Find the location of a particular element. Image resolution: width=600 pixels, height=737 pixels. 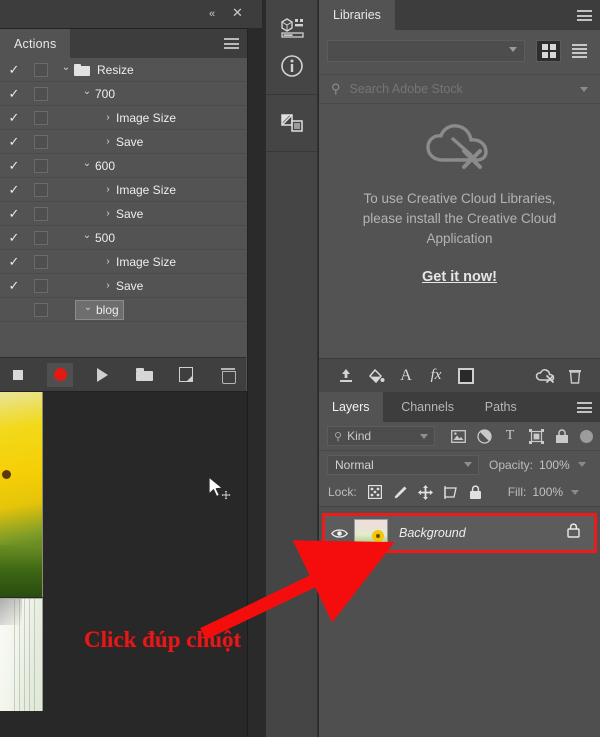

layer-kind-select: ⚲ Kind is located at coordinates (381, 436).